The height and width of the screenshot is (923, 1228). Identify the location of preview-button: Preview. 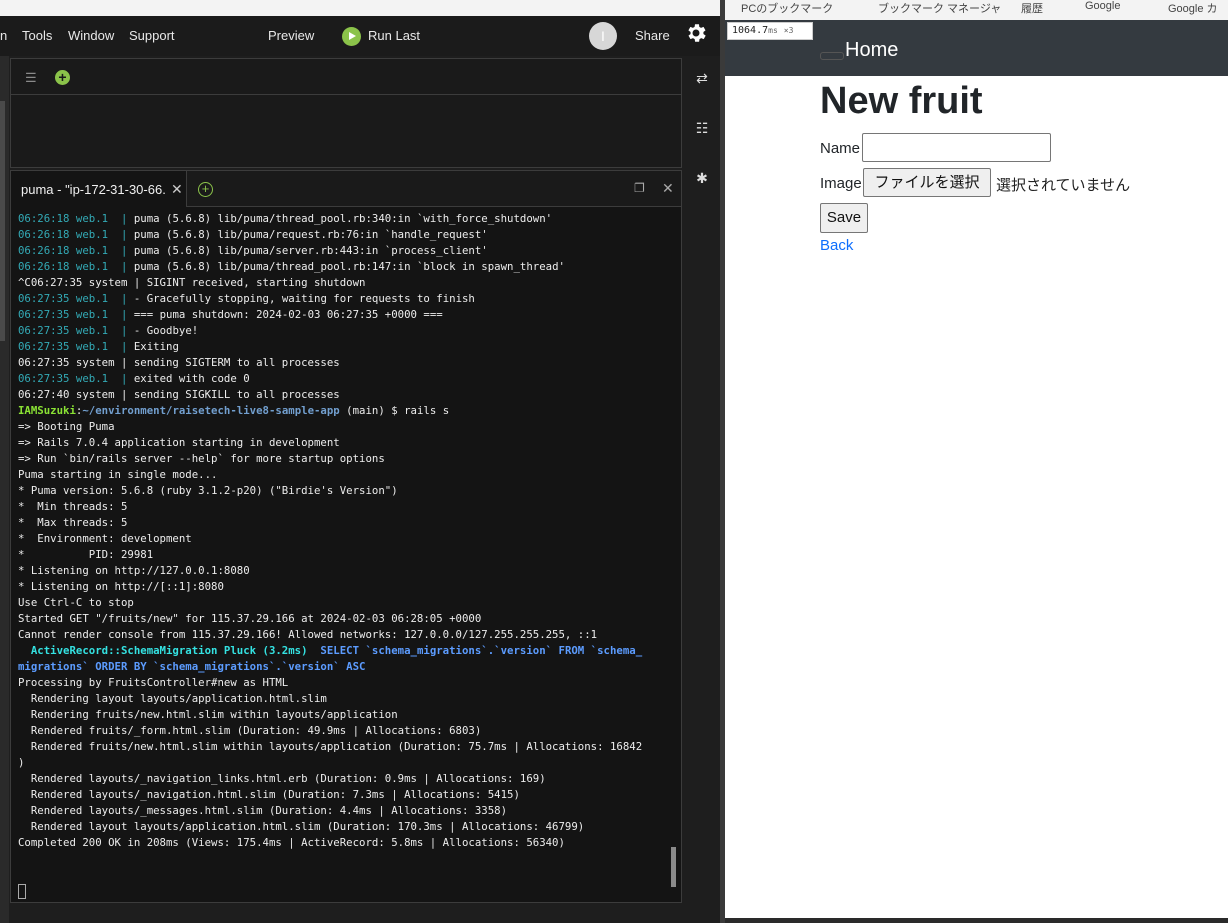
(291, 35).